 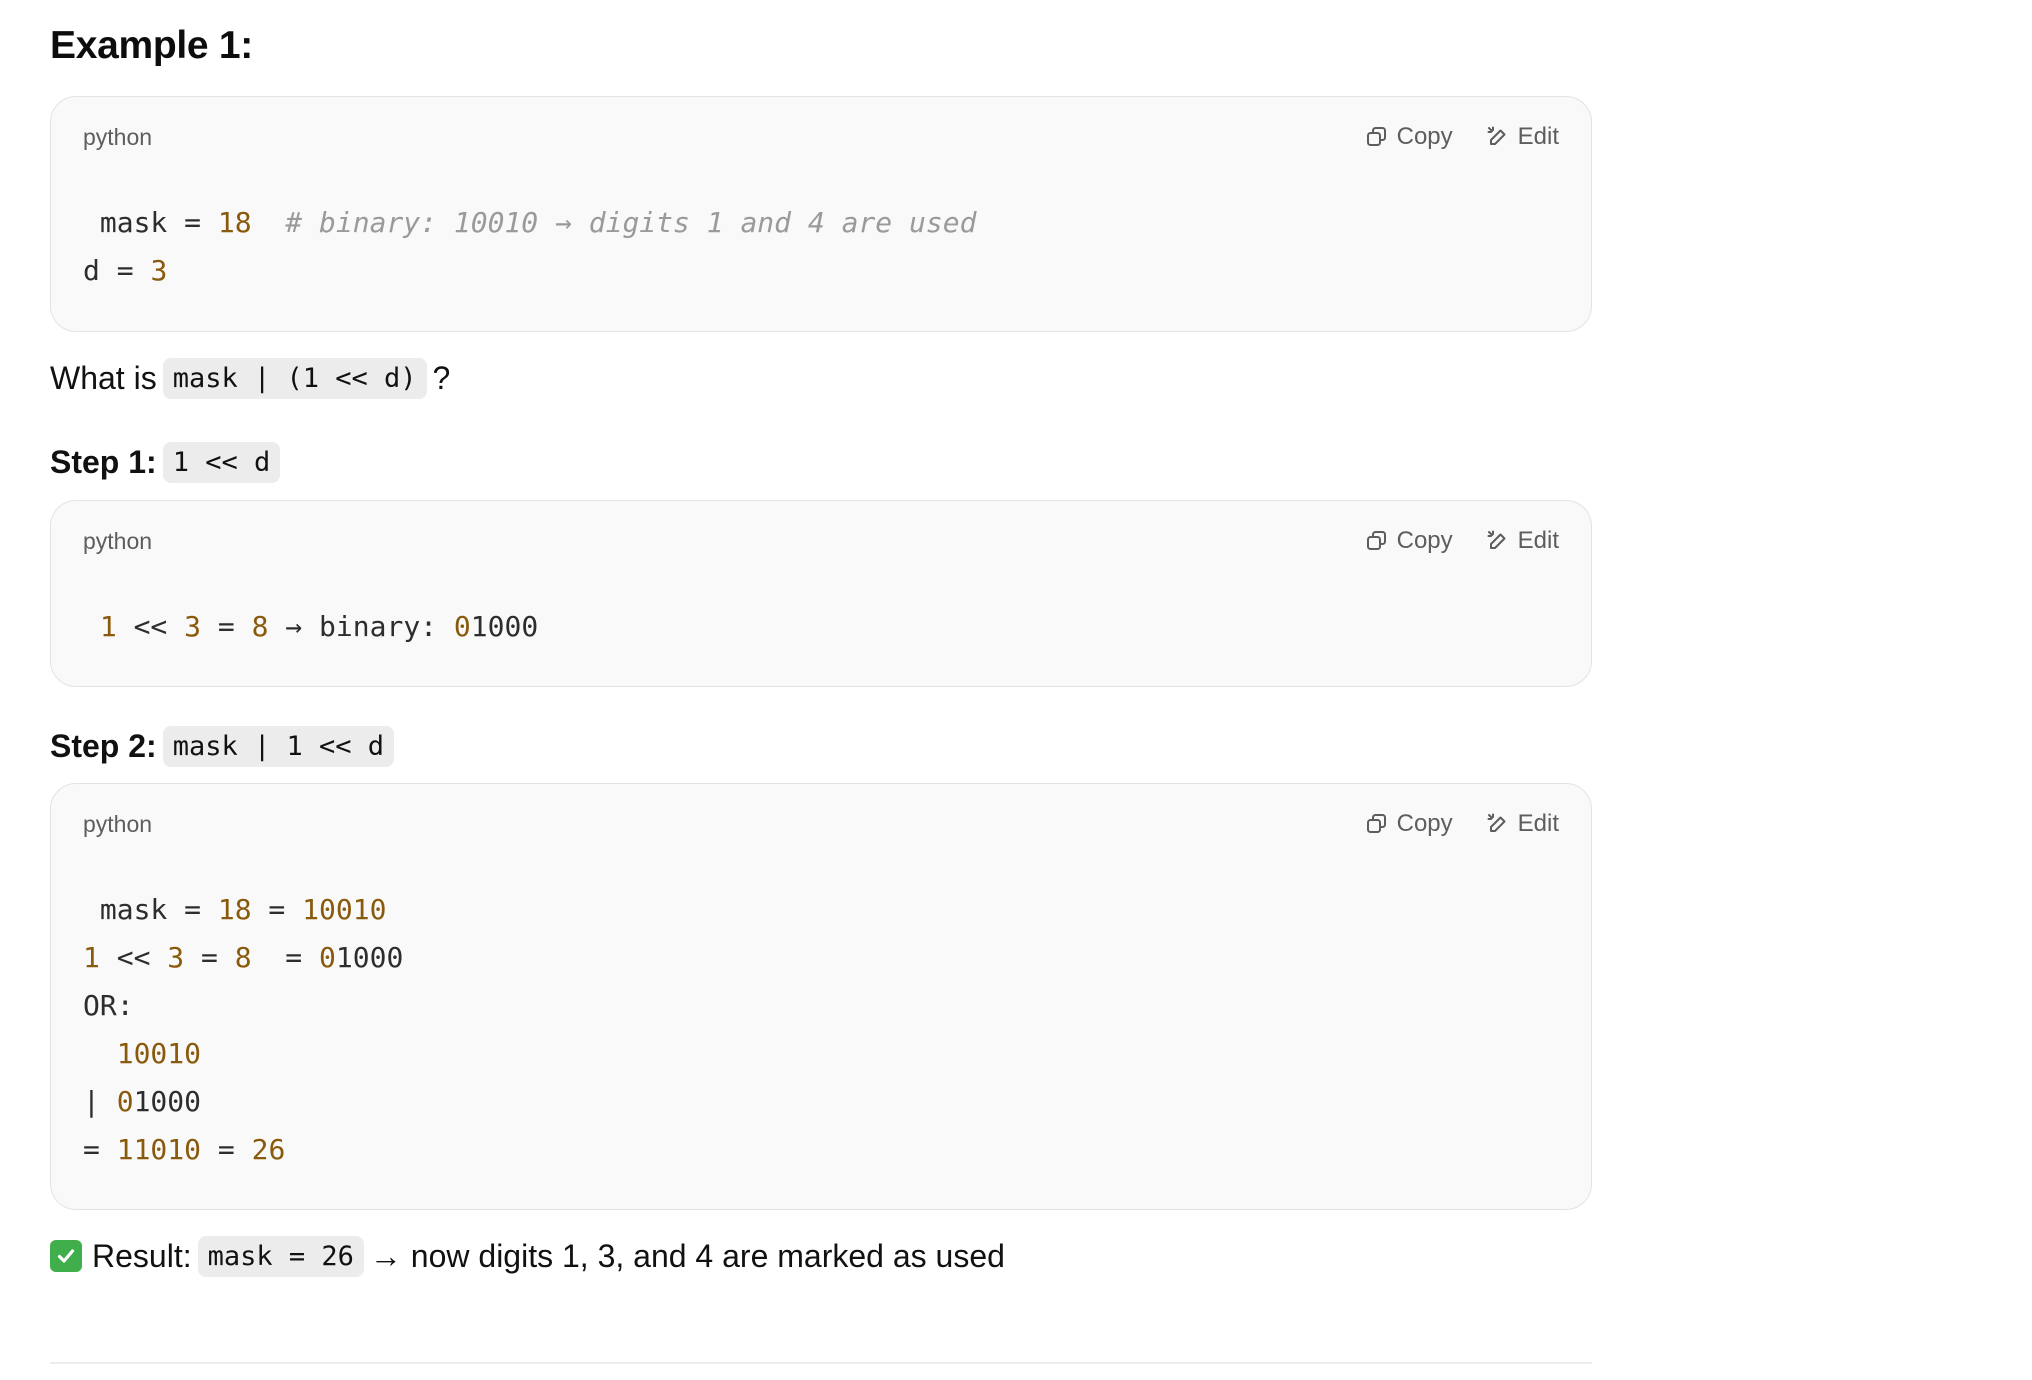 What do you see at coordinates (221, 462) in the screenshot?
I see `inline-code: 1 << d` at bounding box center [221, 462].